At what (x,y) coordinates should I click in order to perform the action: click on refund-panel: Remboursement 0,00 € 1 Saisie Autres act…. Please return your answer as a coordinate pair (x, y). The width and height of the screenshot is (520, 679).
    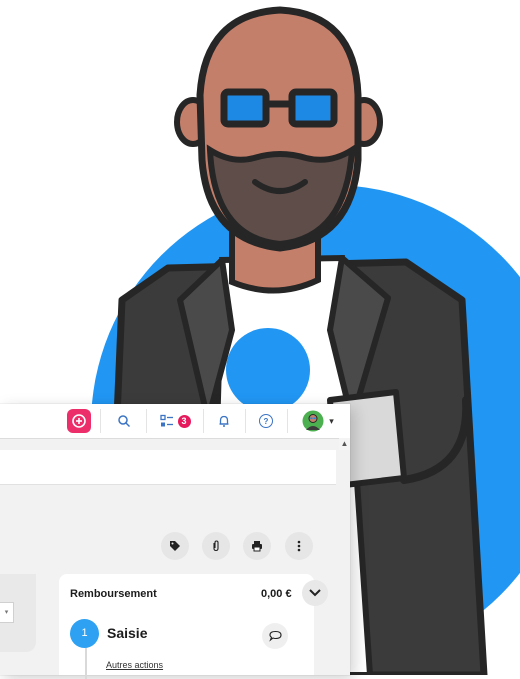
    Looking at the image, I should click on (193, 626).